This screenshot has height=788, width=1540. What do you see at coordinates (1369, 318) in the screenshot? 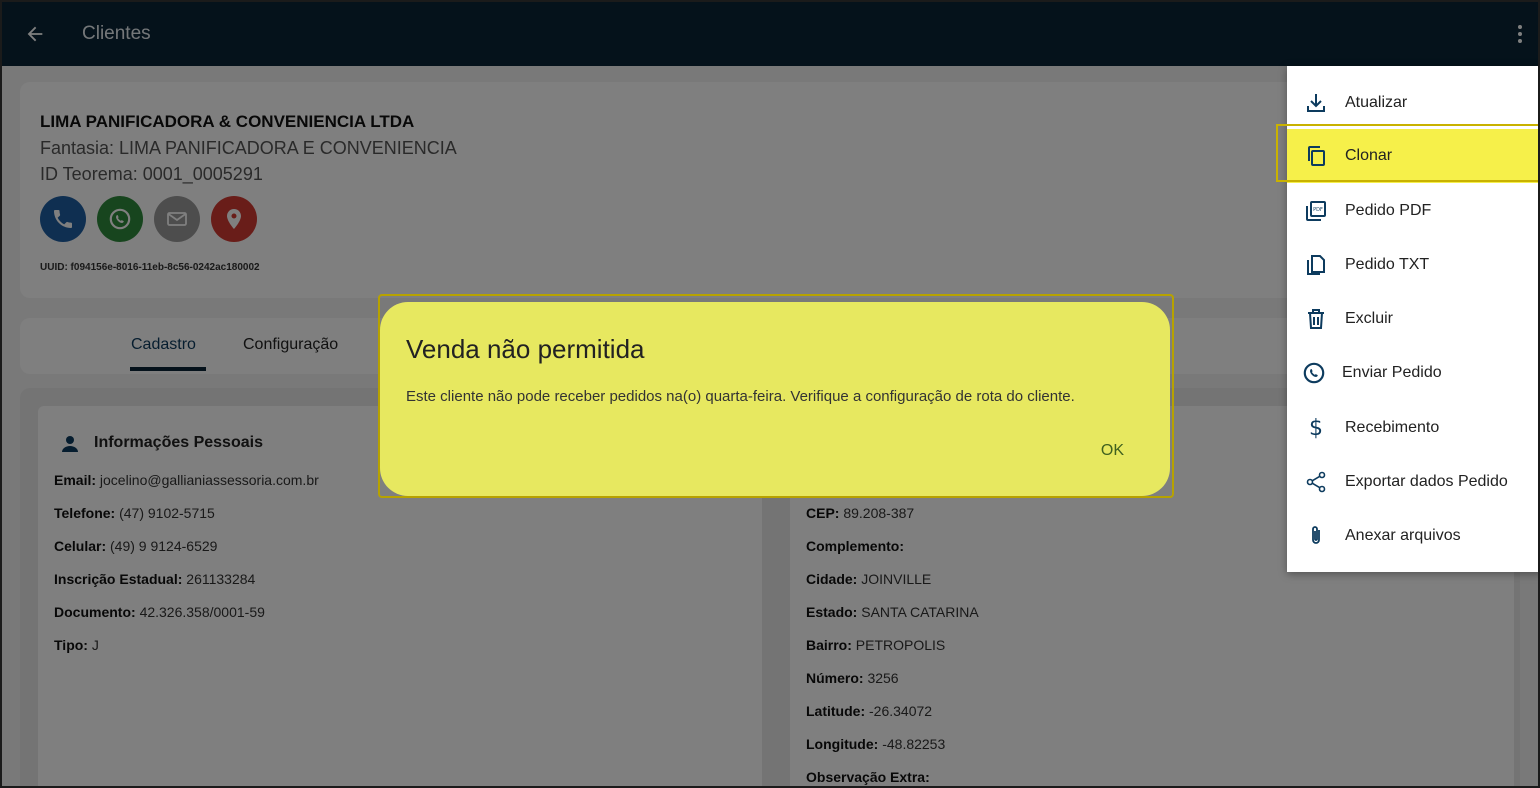
I see `menu-item-label: Excluir` at bounding box center [1369, 318].